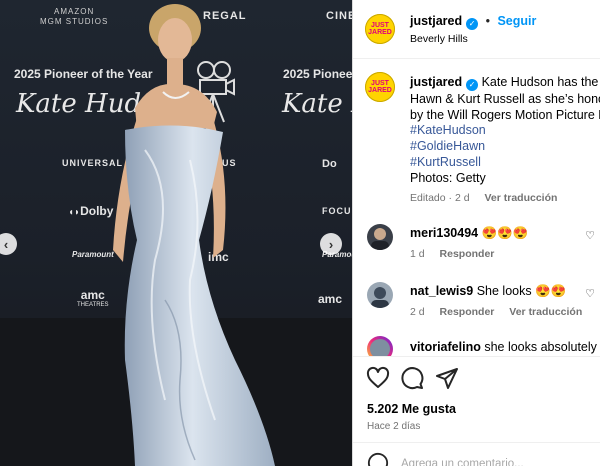 The width and height of the screenshot is (600, 466). Describe the element at coordinates (436, 21) in the screenshot. I see `header-username: justjared` at that location.